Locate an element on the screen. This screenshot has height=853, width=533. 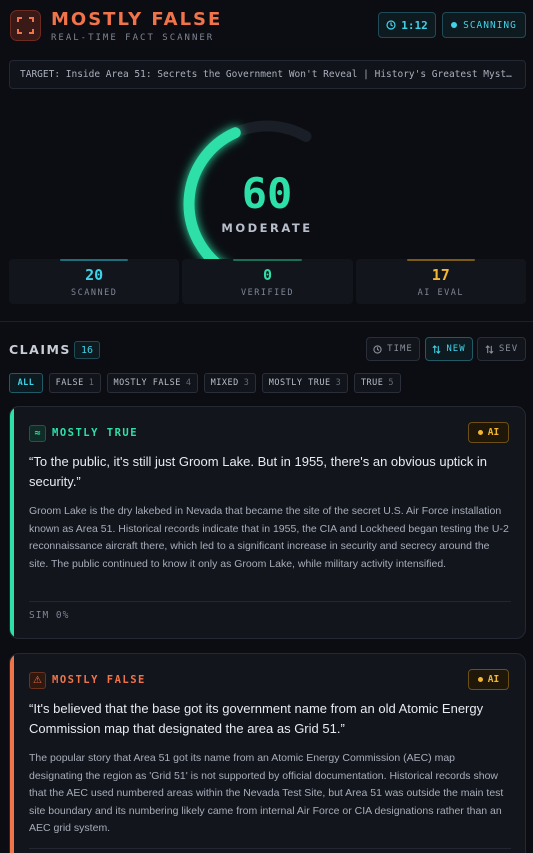
filter-chip-mixed: MIXED 3 is located at coordinates (230, 383).